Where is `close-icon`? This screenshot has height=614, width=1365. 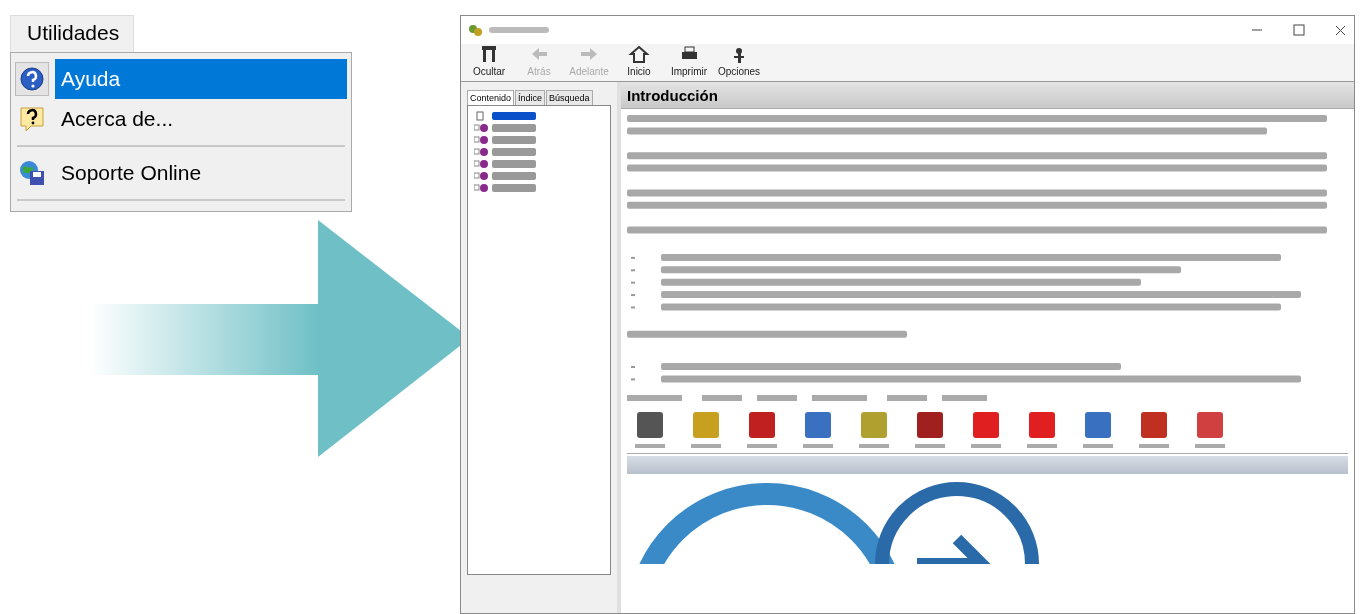 close-icon is located at coordinates (1341, 30).